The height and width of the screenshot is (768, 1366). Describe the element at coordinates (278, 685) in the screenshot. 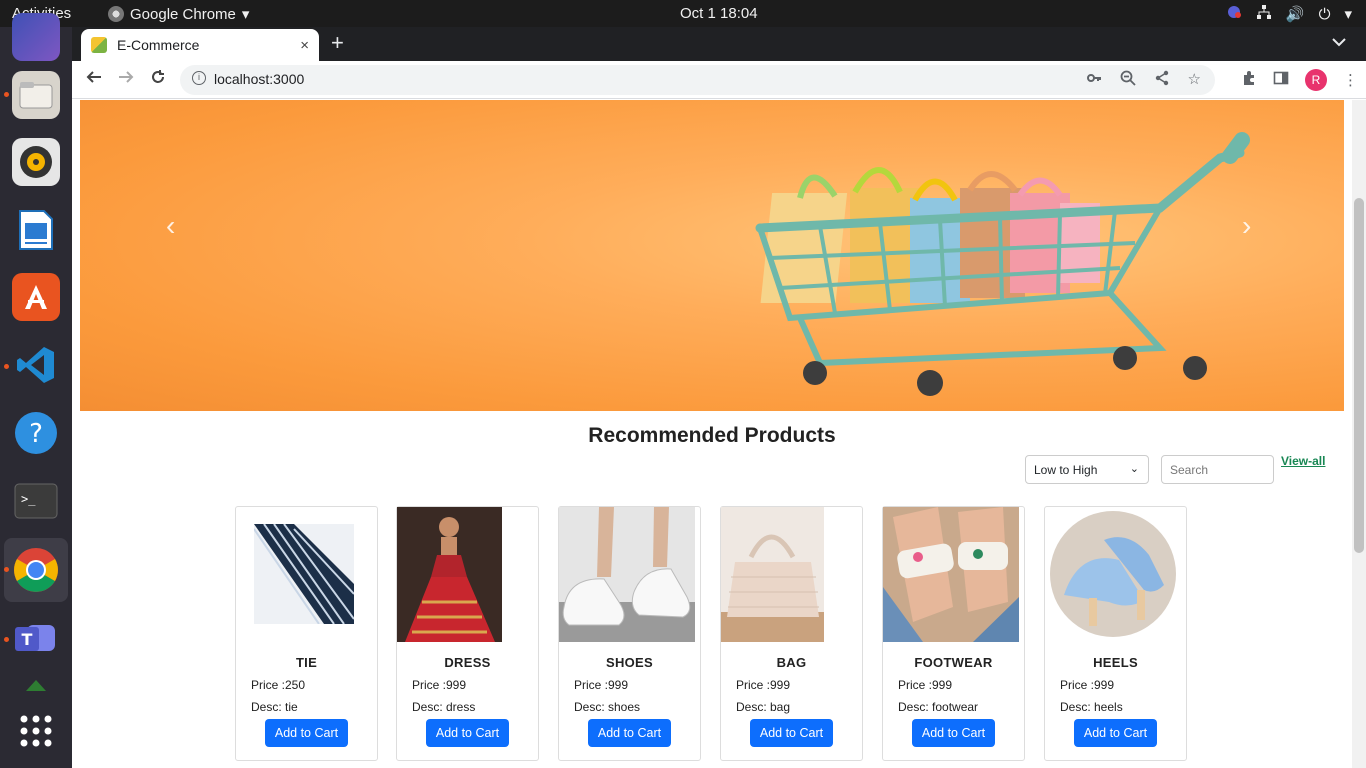

I see `product-price: Price :250` at that location.